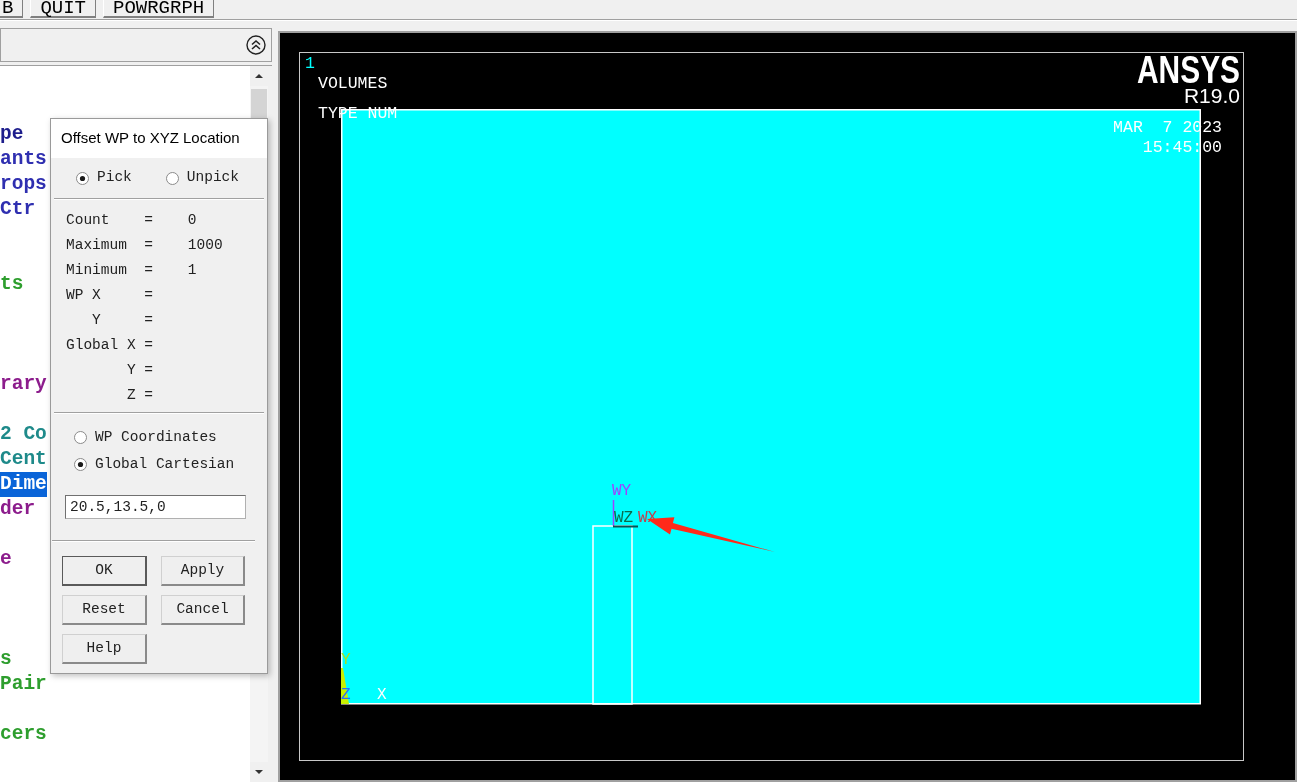 The image size is (1297, 782). I want to click on tree-item: ants, so click(23, 159).